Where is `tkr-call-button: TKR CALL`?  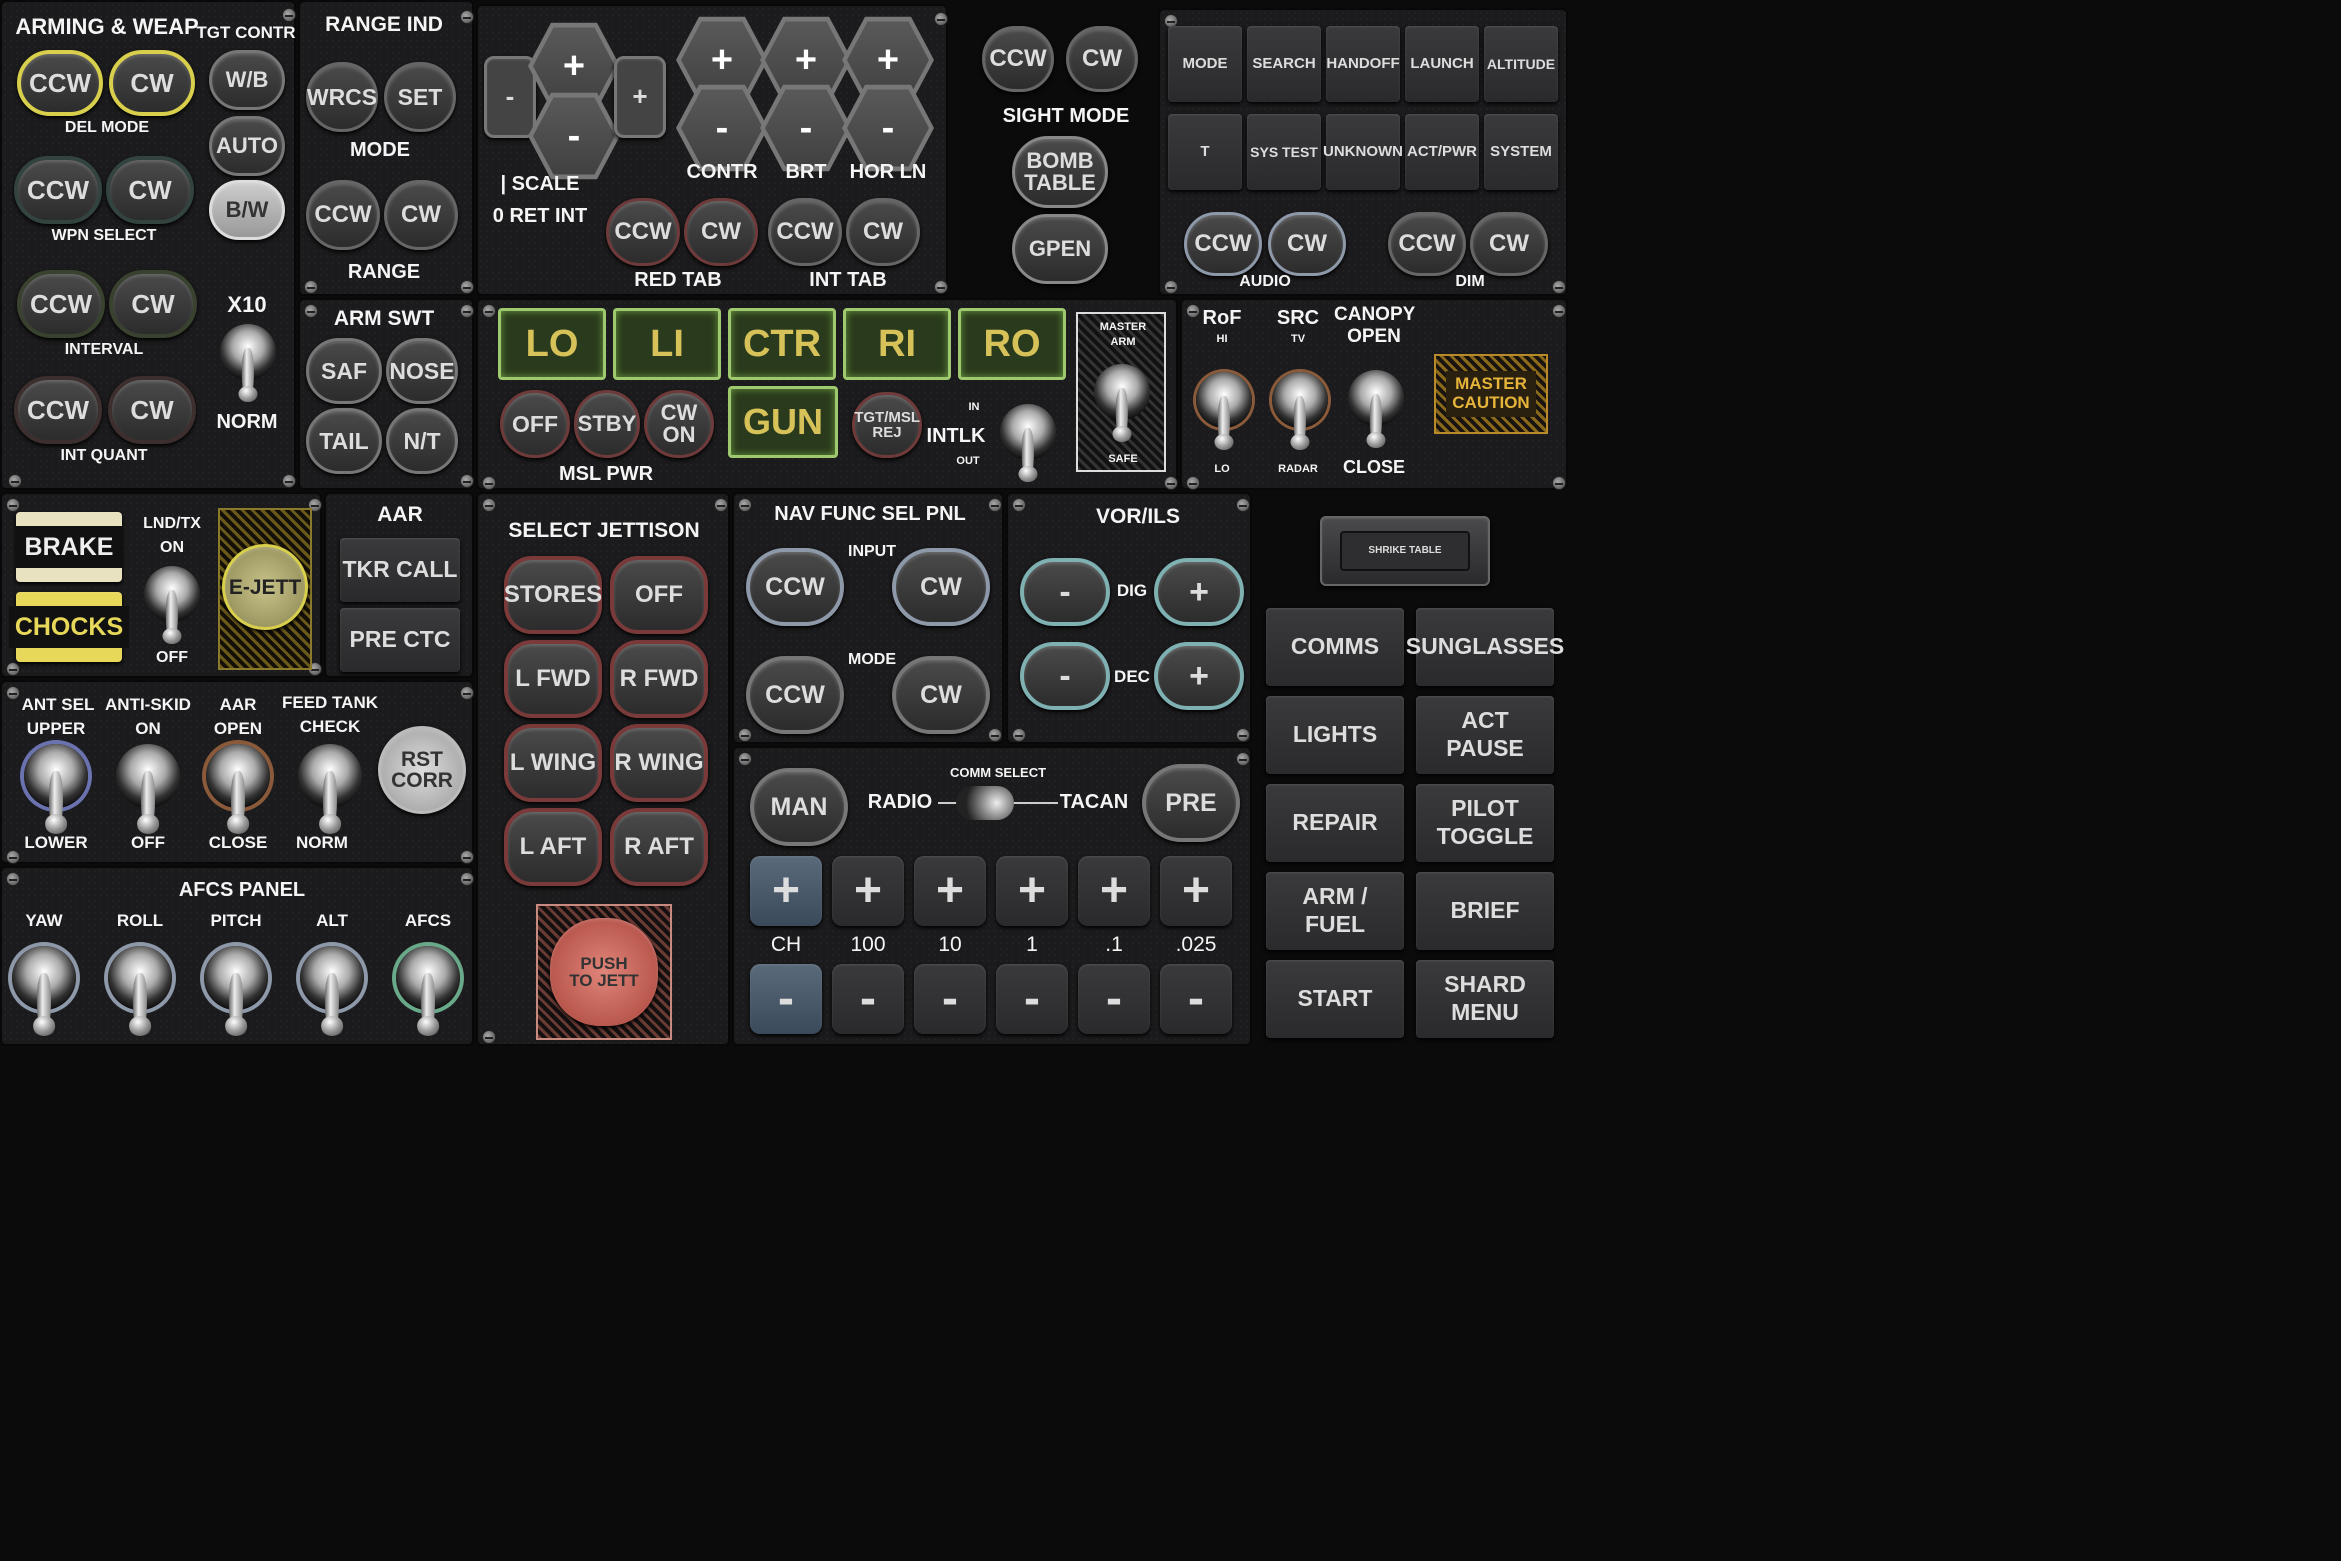 tkr-call-button: TKR CALL is located at coordinates (400, 570).